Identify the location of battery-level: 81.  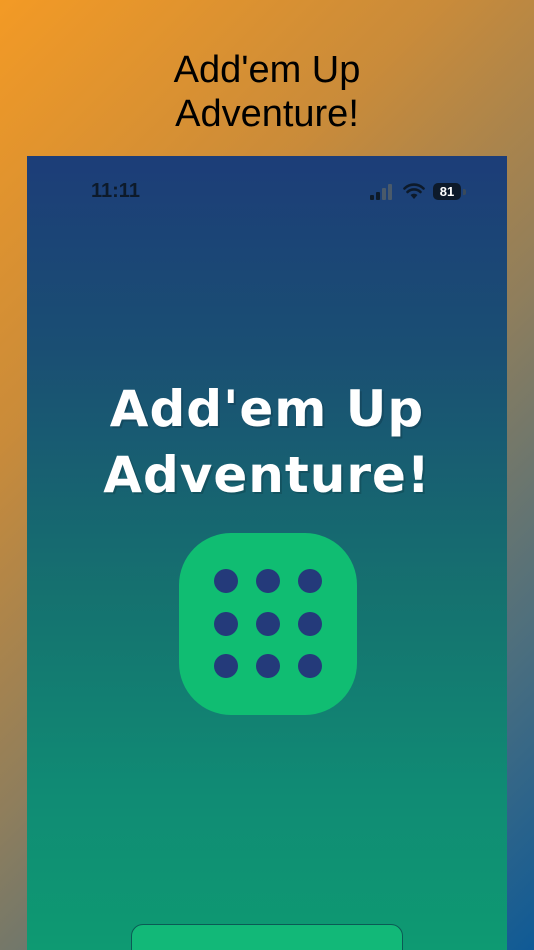
(447, 191).